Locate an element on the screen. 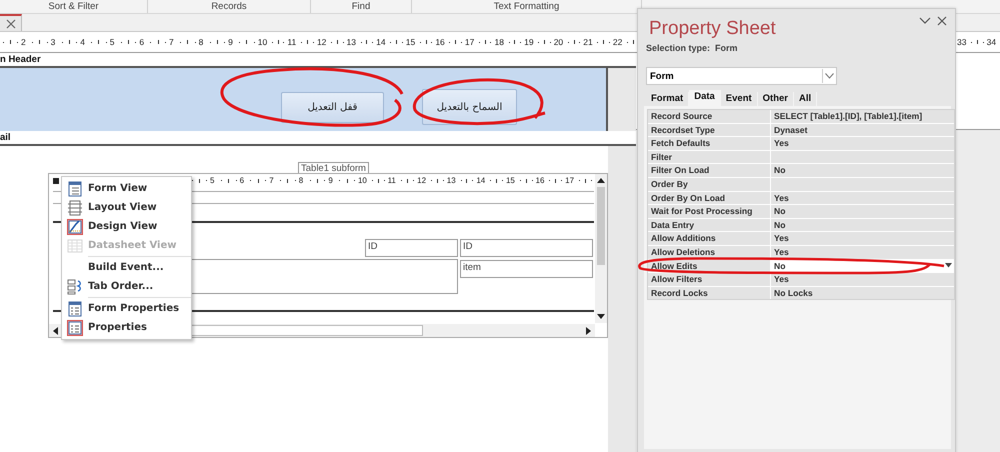 This screenshot has width=1000, height=452. ruler-number: 15 is located at coordinates (411, 42).